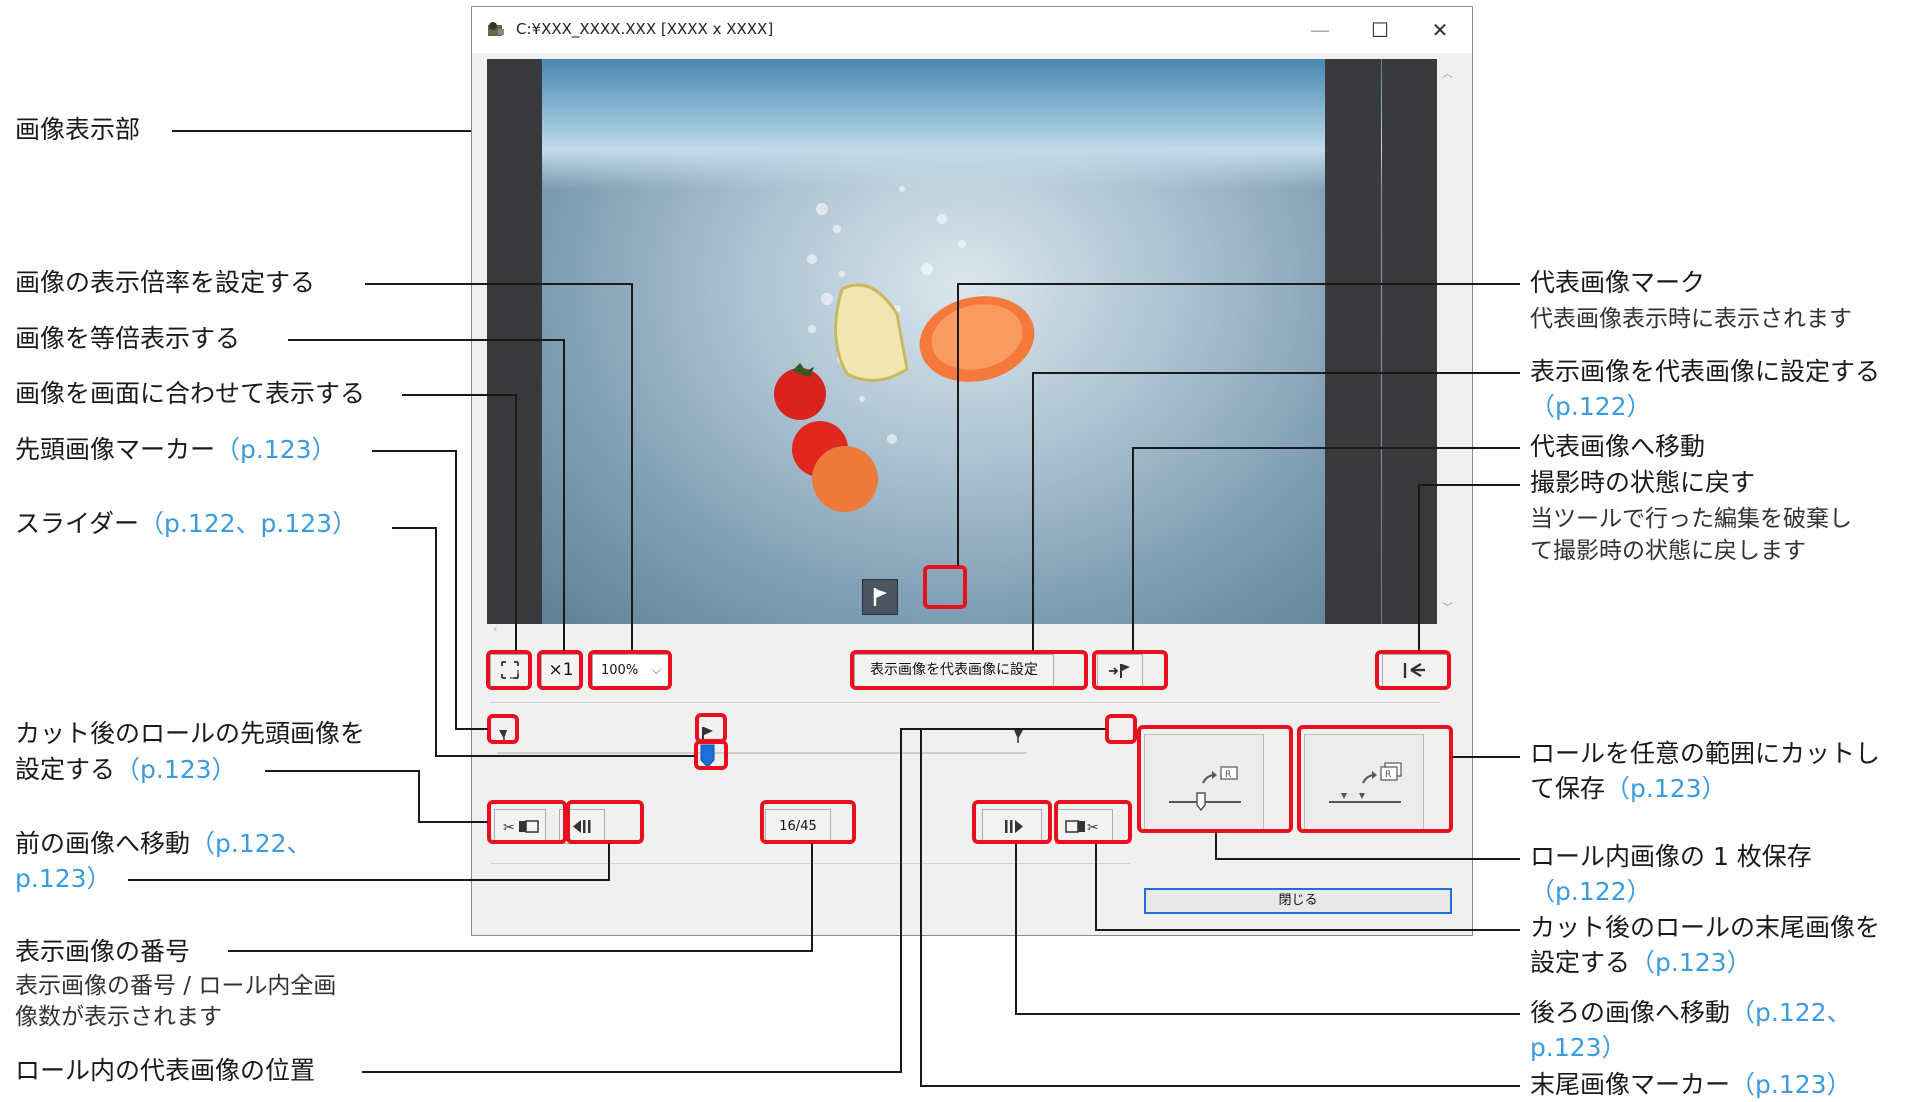 This screenshot has height=1102, width=1914. What do you see at coordinates (711, 755) in the screenshot?
I see `highlight-slider-thumb` at bounding box center [711, 755].